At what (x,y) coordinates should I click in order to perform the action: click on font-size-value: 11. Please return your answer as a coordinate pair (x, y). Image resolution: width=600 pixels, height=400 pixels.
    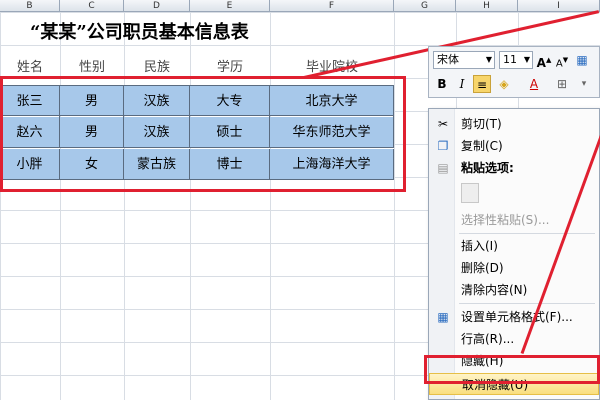
    Looking at the image, I should click on (510, 59).